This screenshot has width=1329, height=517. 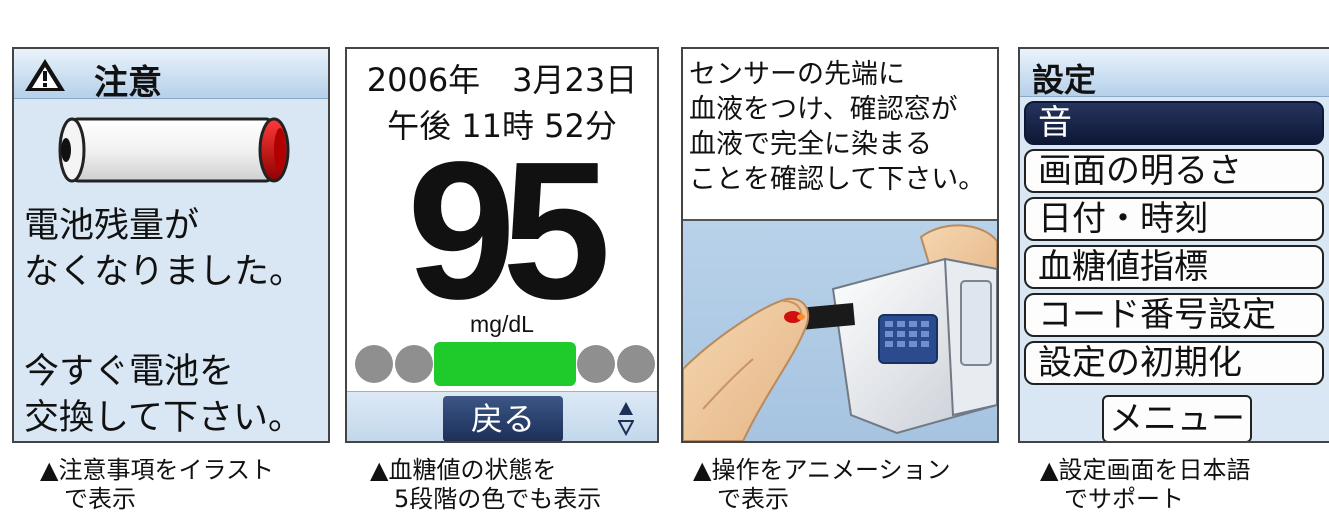 I want to click on settings-item-brightness: 画面の明るさ, so click(x=1174, y=171).